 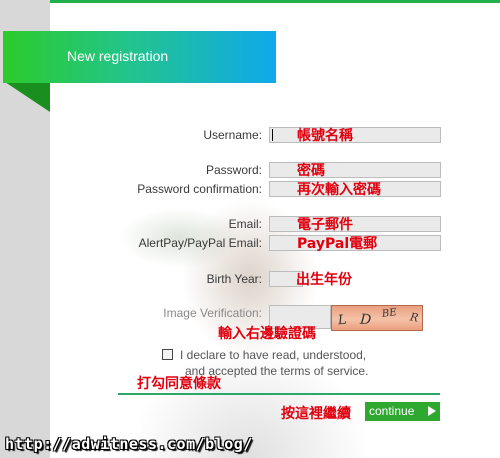 What do you see at coordinates (199, 189) in the screenshot?
I see `password-confirmation-label: Password confirmation:` at bounding box center [199, 189].